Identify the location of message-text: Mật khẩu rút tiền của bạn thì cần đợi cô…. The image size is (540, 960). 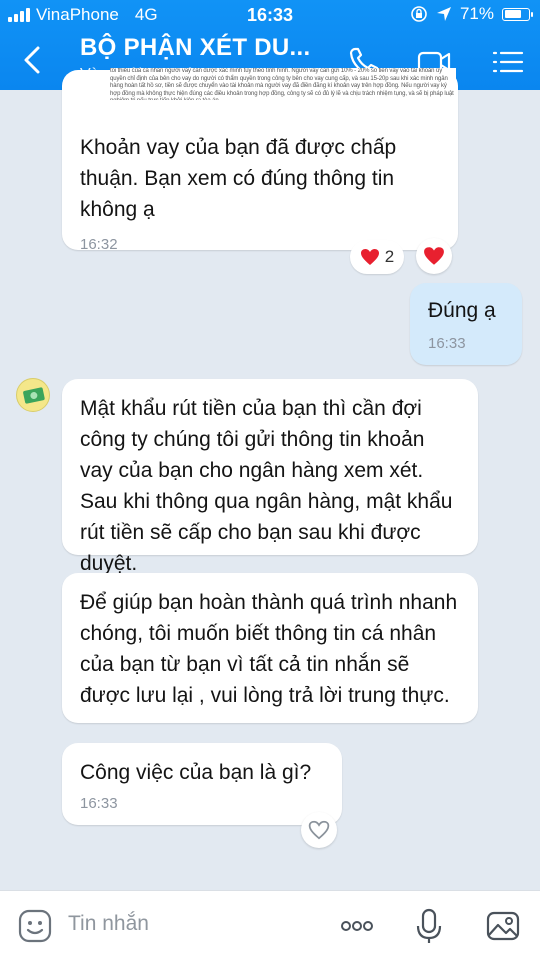
(266, 486).